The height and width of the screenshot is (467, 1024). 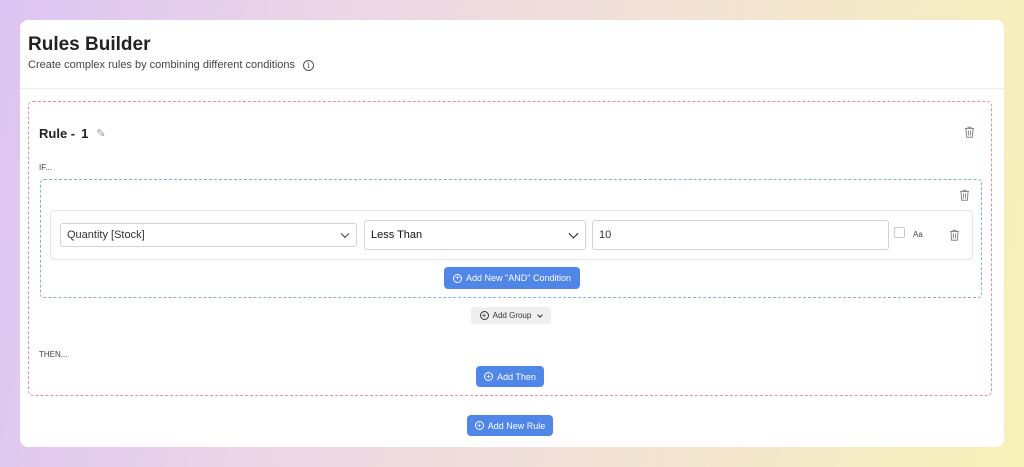 I want to click on delete-condition-trash-icon, so click(x=954, y=235).